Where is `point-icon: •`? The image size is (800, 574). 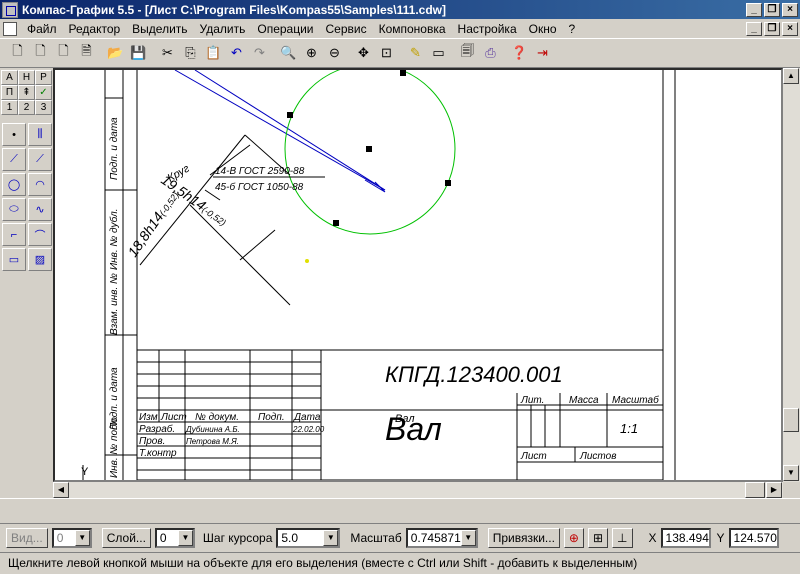
point-icon: • is located at coordinates (14, 134).